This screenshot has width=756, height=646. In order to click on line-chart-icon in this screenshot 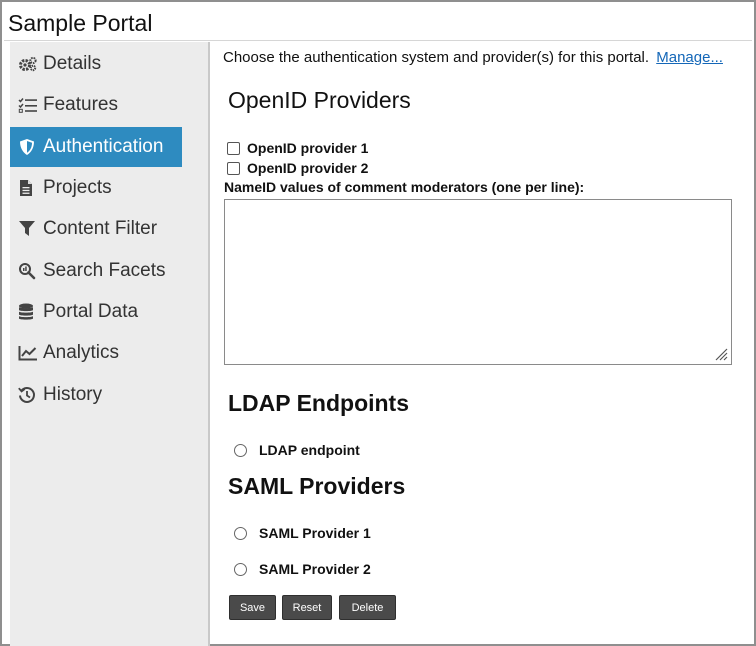, I will do `click(29, 353)`.